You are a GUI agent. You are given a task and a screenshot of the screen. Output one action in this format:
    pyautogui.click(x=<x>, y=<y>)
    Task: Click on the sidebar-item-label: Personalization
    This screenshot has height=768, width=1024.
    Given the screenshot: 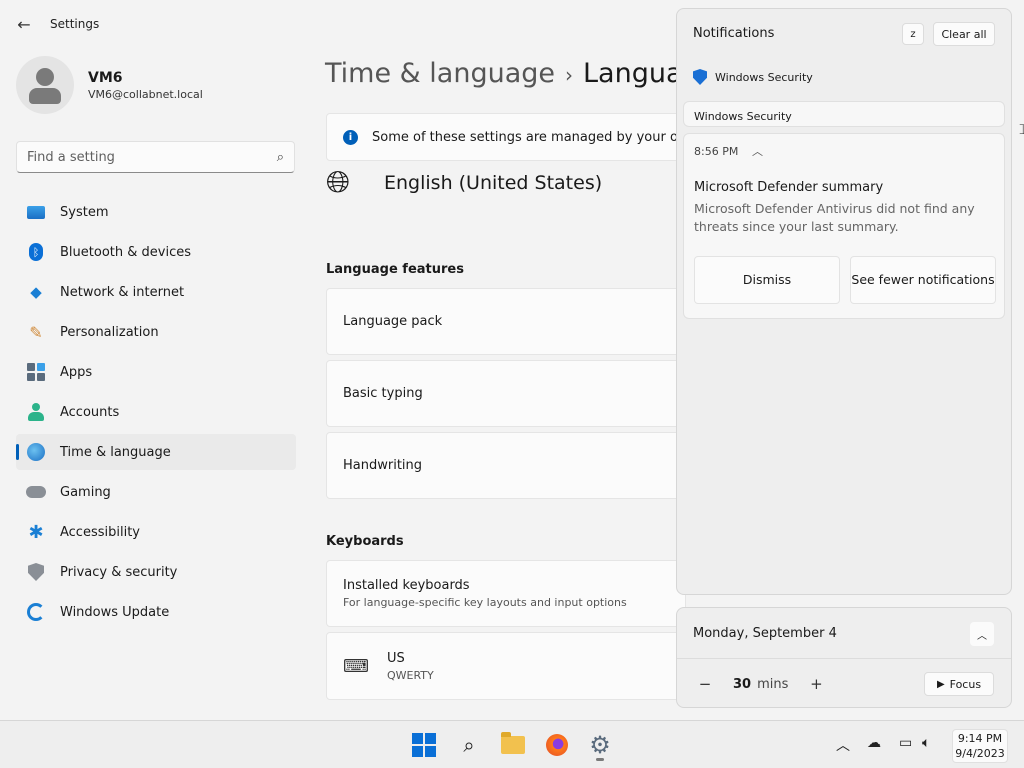 What is the action you would take?
    pyautogui.click(x=109, y=332)
    